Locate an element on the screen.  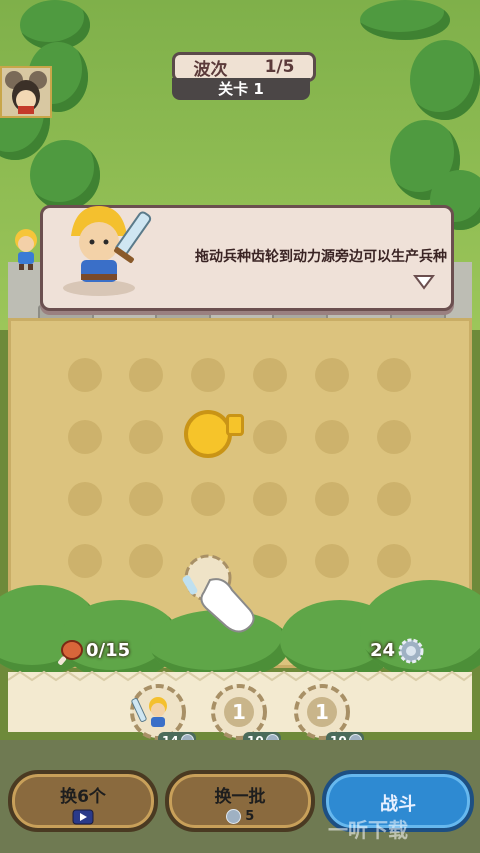
swap-batch-button: 换一批 5 is located at coordinates (240, 801).